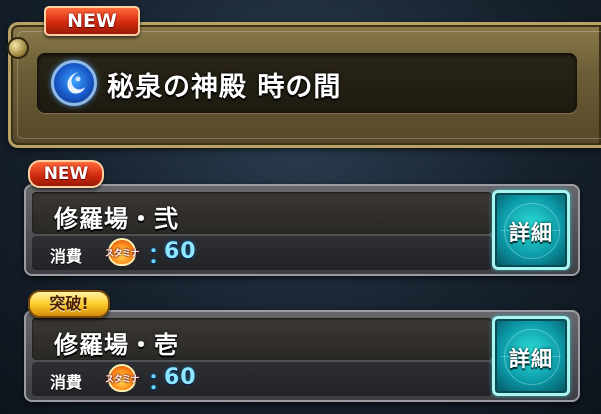 The height and width of the screenshot is (414, 601). I want to click on stage-name-bar: 修羅場・弐, so click(262, 213).